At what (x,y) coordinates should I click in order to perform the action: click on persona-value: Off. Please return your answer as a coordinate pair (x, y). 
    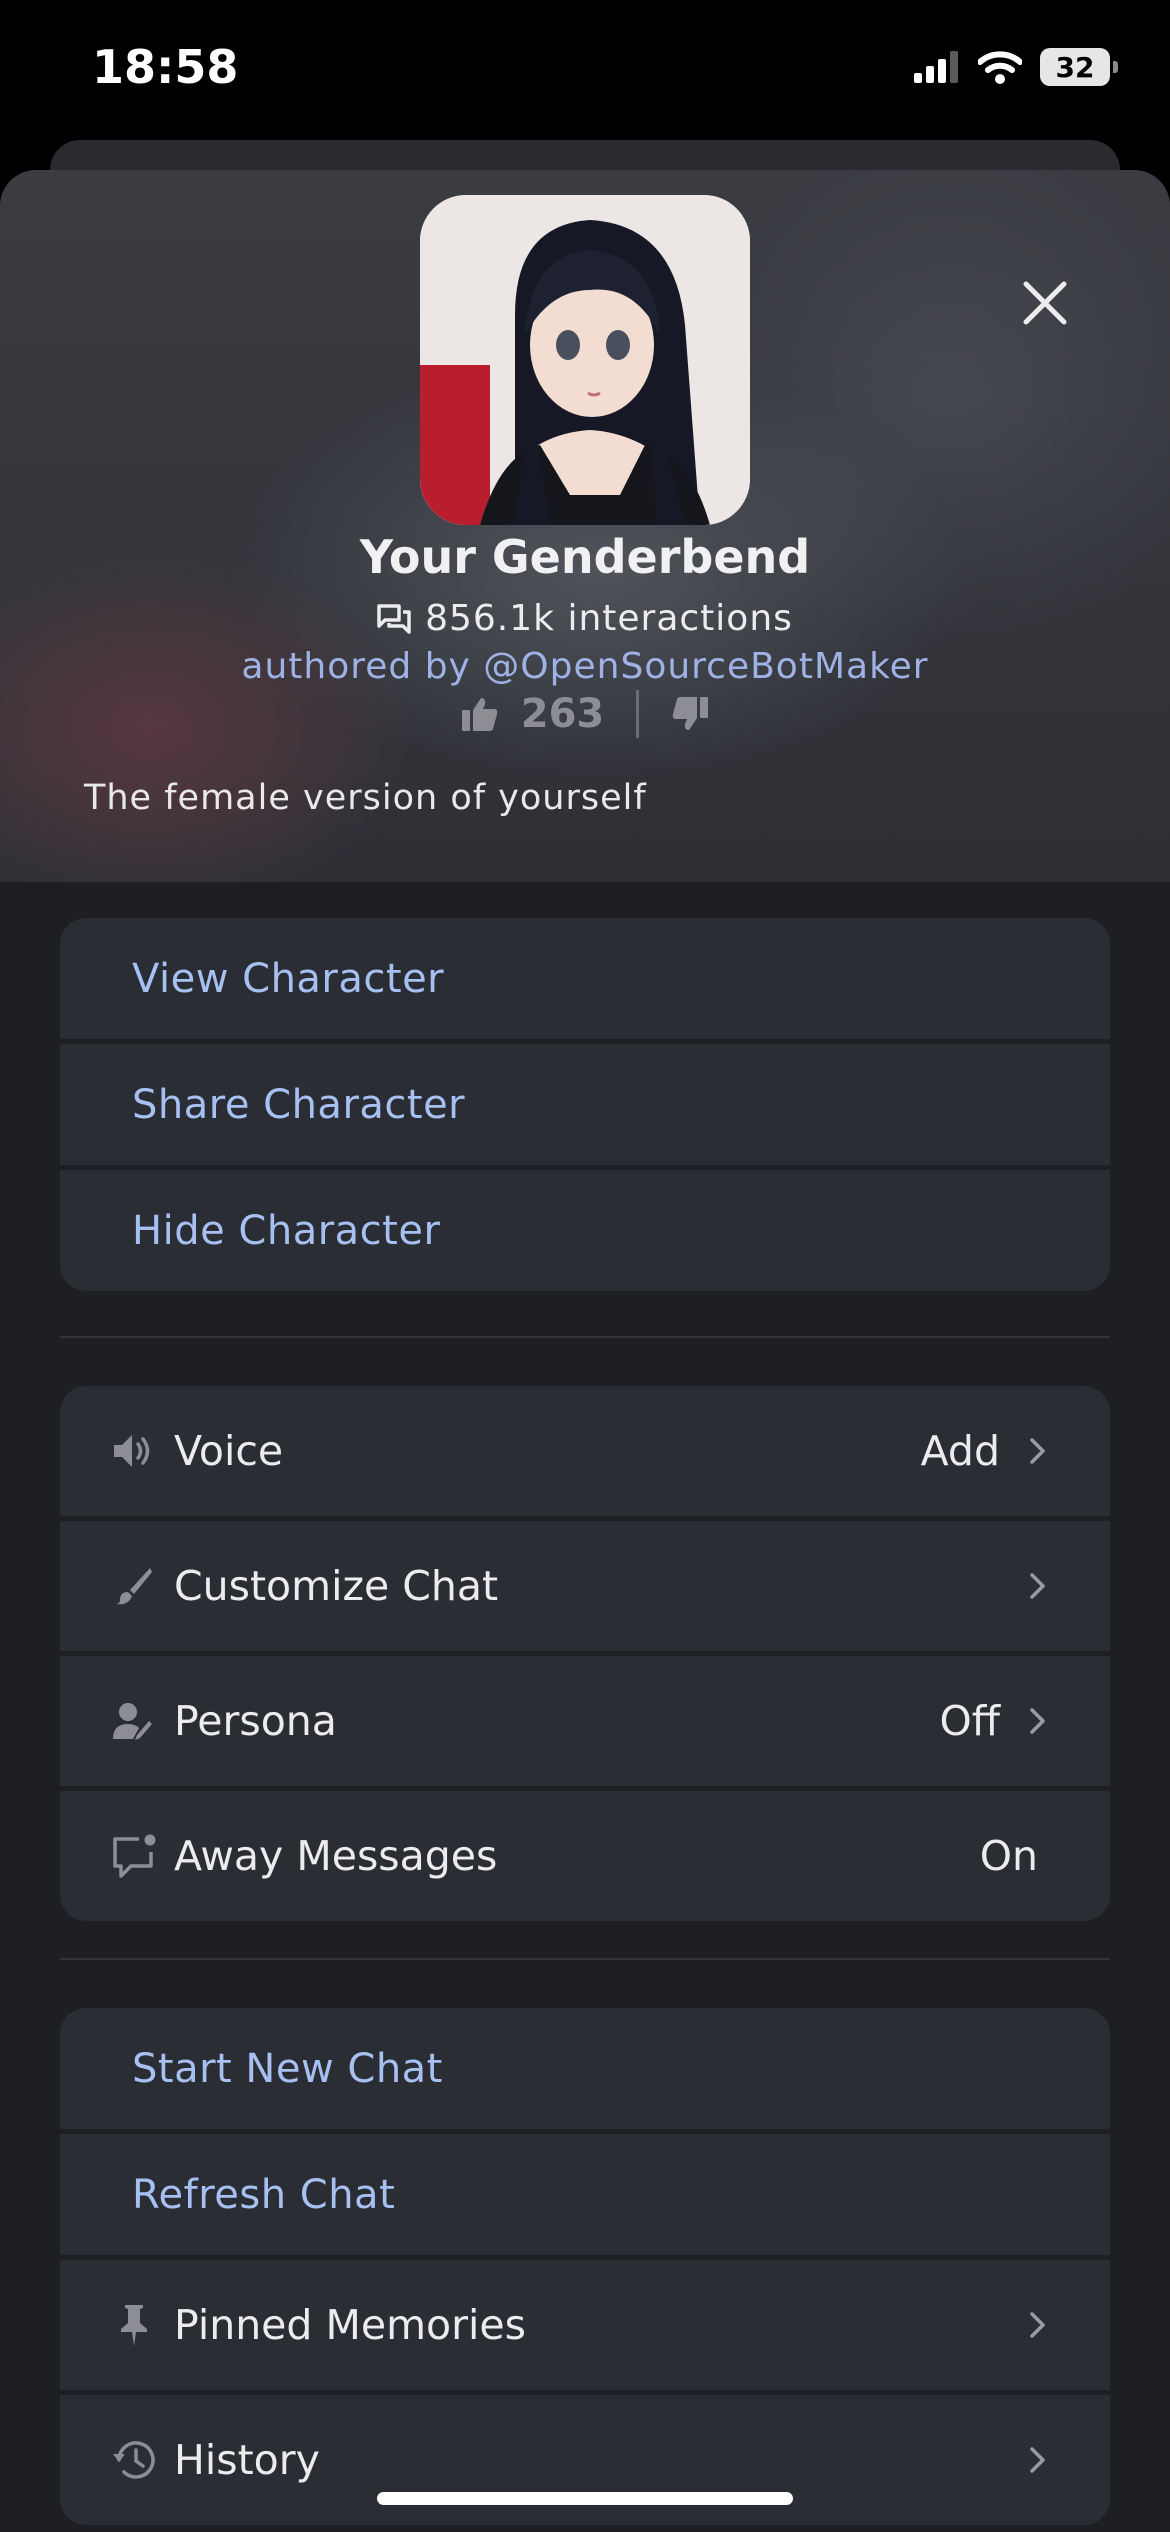
    Looking at the image, I should click on (969, 1721).